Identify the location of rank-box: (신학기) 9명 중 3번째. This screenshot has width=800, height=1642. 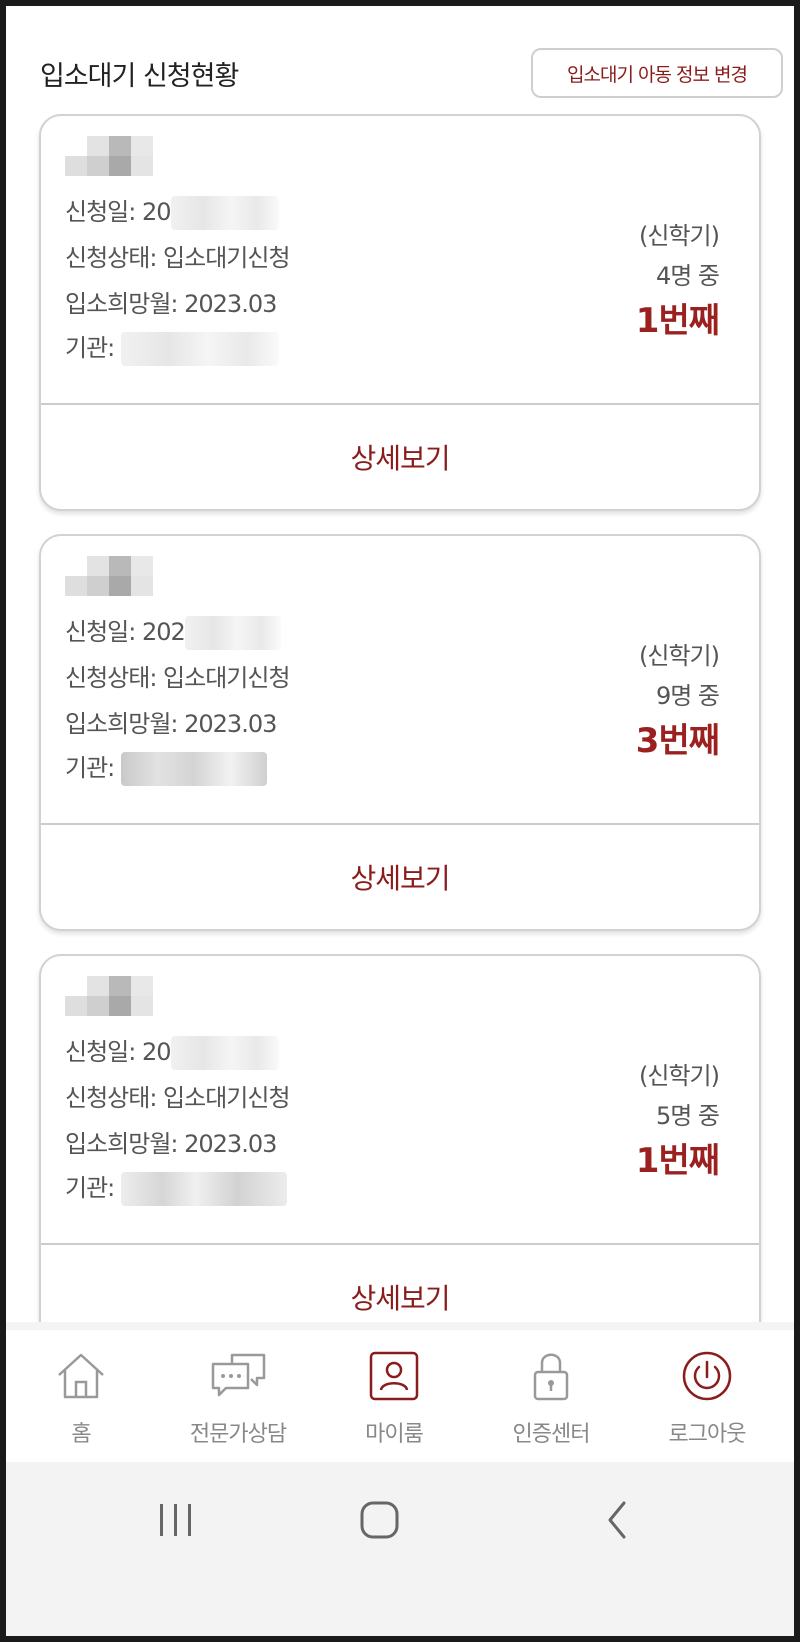
(677, 701).